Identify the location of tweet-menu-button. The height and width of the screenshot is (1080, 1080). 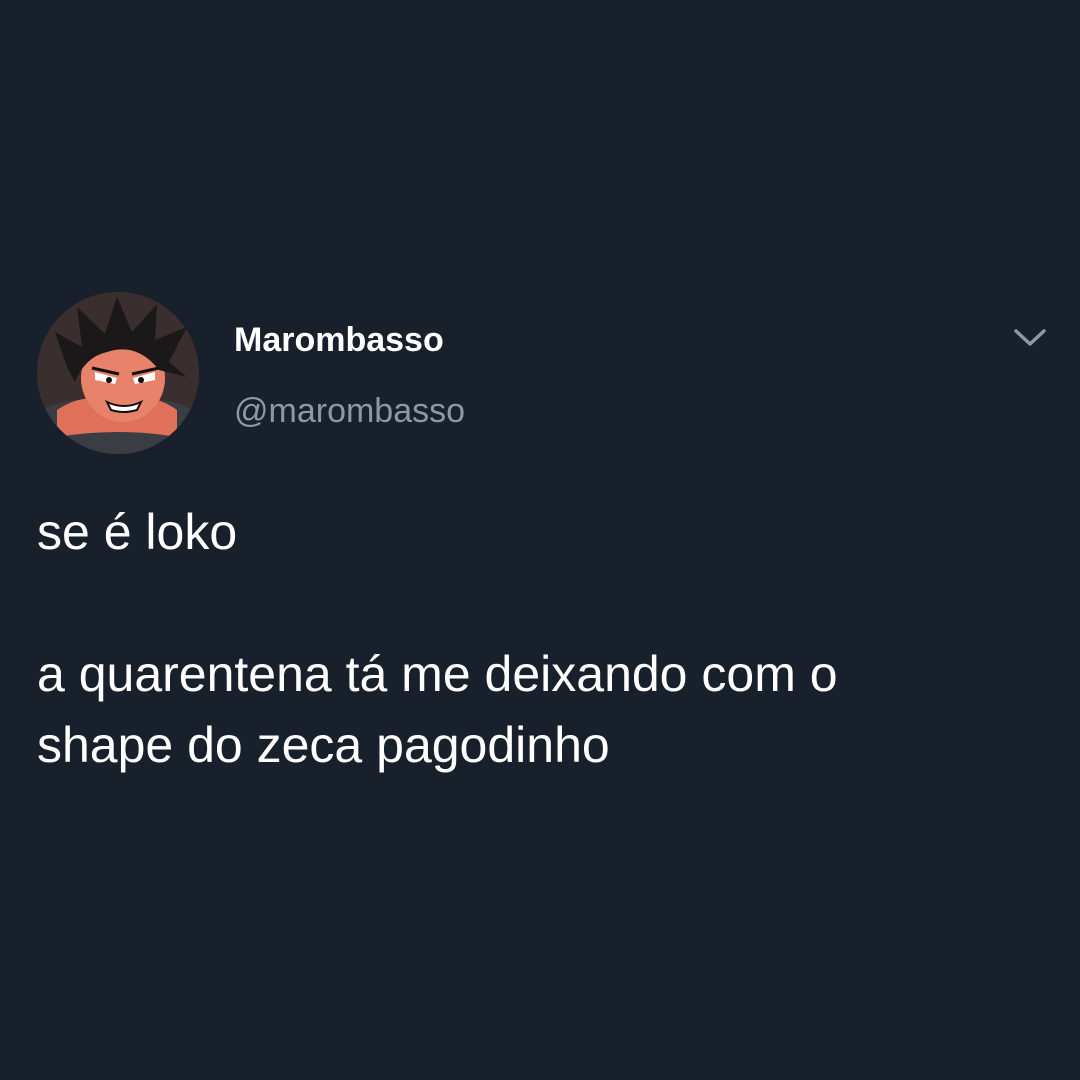
(1030, 337).